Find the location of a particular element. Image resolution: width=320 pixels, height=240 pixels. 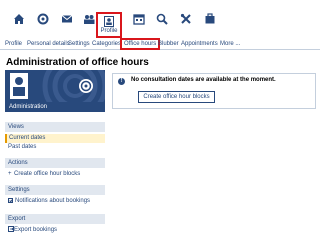

profile-icon: Profile is located at coordinates (109, 25).